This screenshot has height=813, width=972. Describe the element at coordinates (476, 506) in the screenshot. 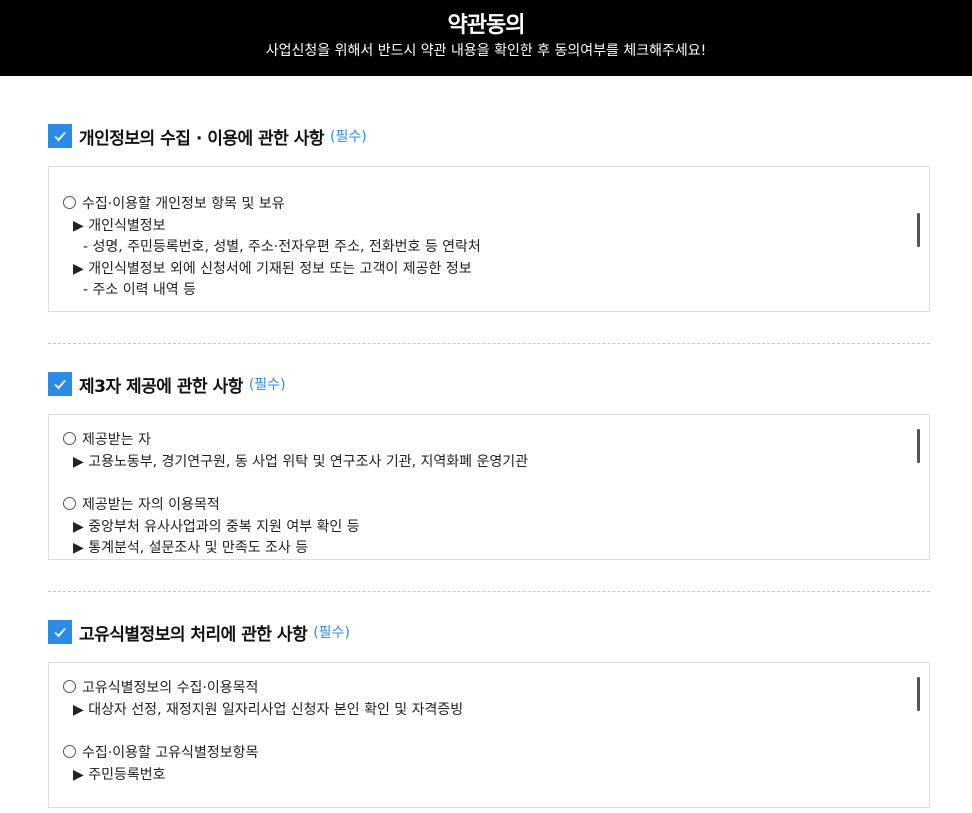

I see `list-item: 제공받는 자의 이용목적` at that location.